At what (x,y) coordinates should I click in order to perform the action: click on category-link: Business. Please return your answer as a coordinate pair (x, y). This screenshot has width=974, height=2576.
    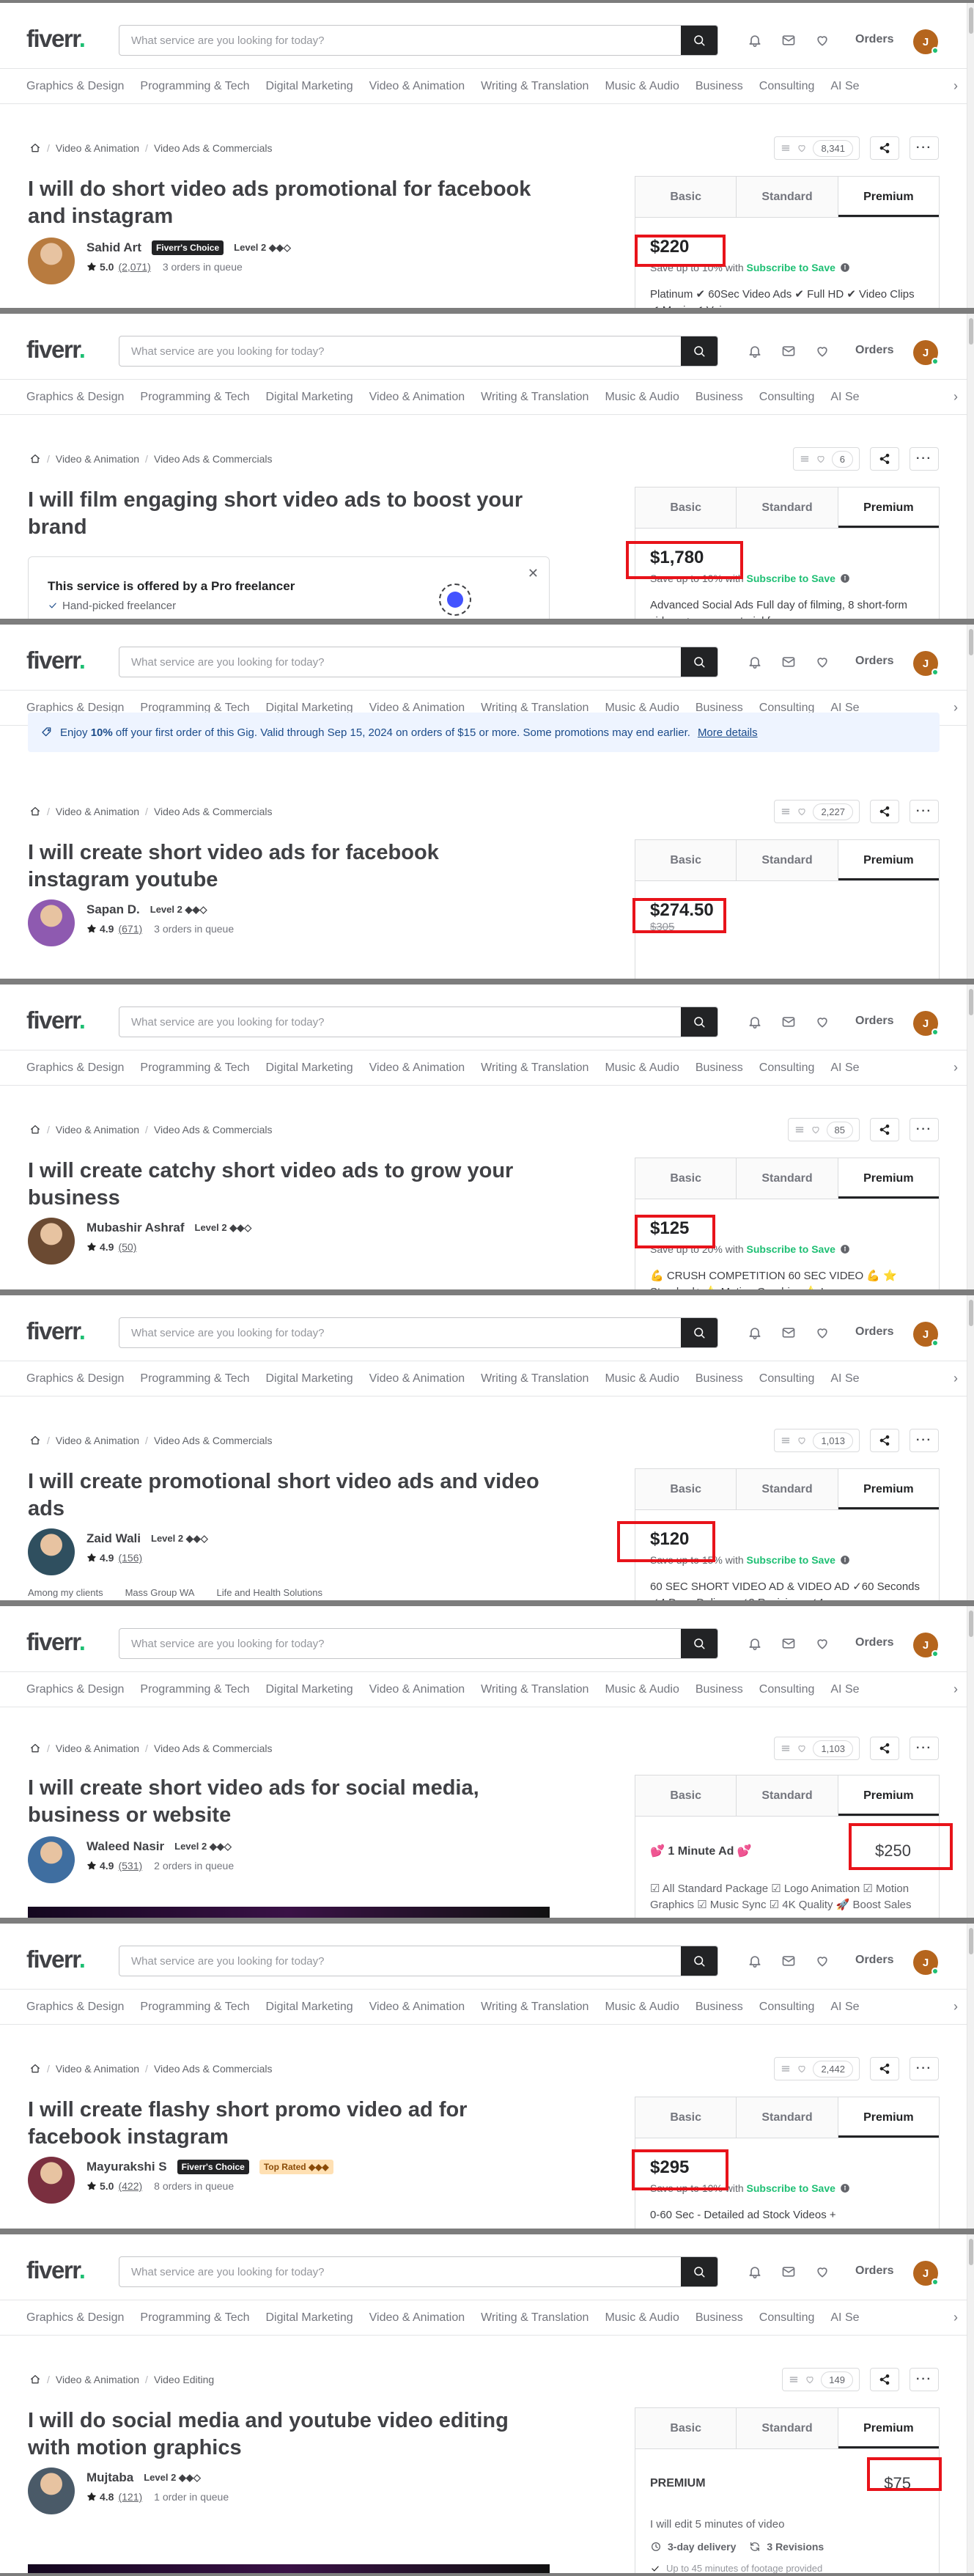
    Looking at the image, I should click on (719, 1689).